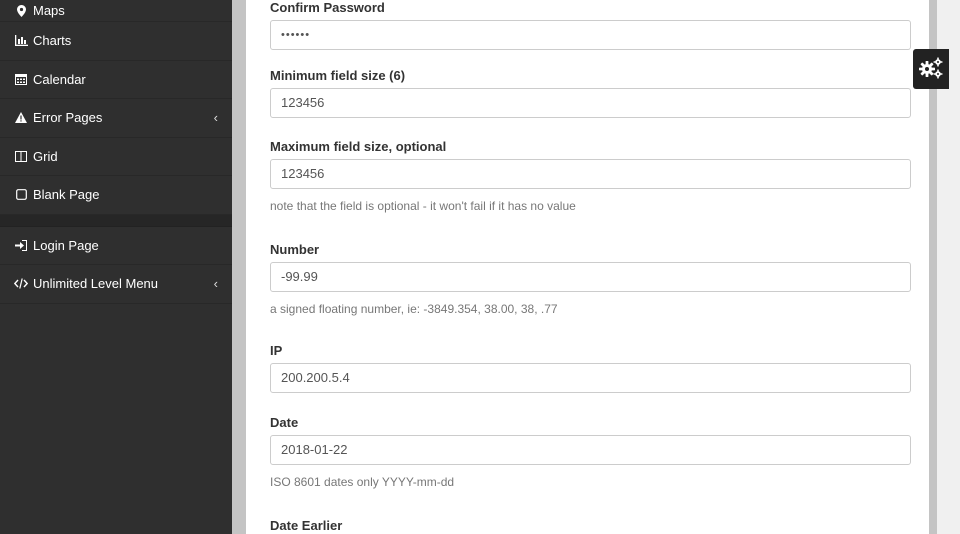  I want to click on confirm-password-input: ••••••, so click(590, 35).